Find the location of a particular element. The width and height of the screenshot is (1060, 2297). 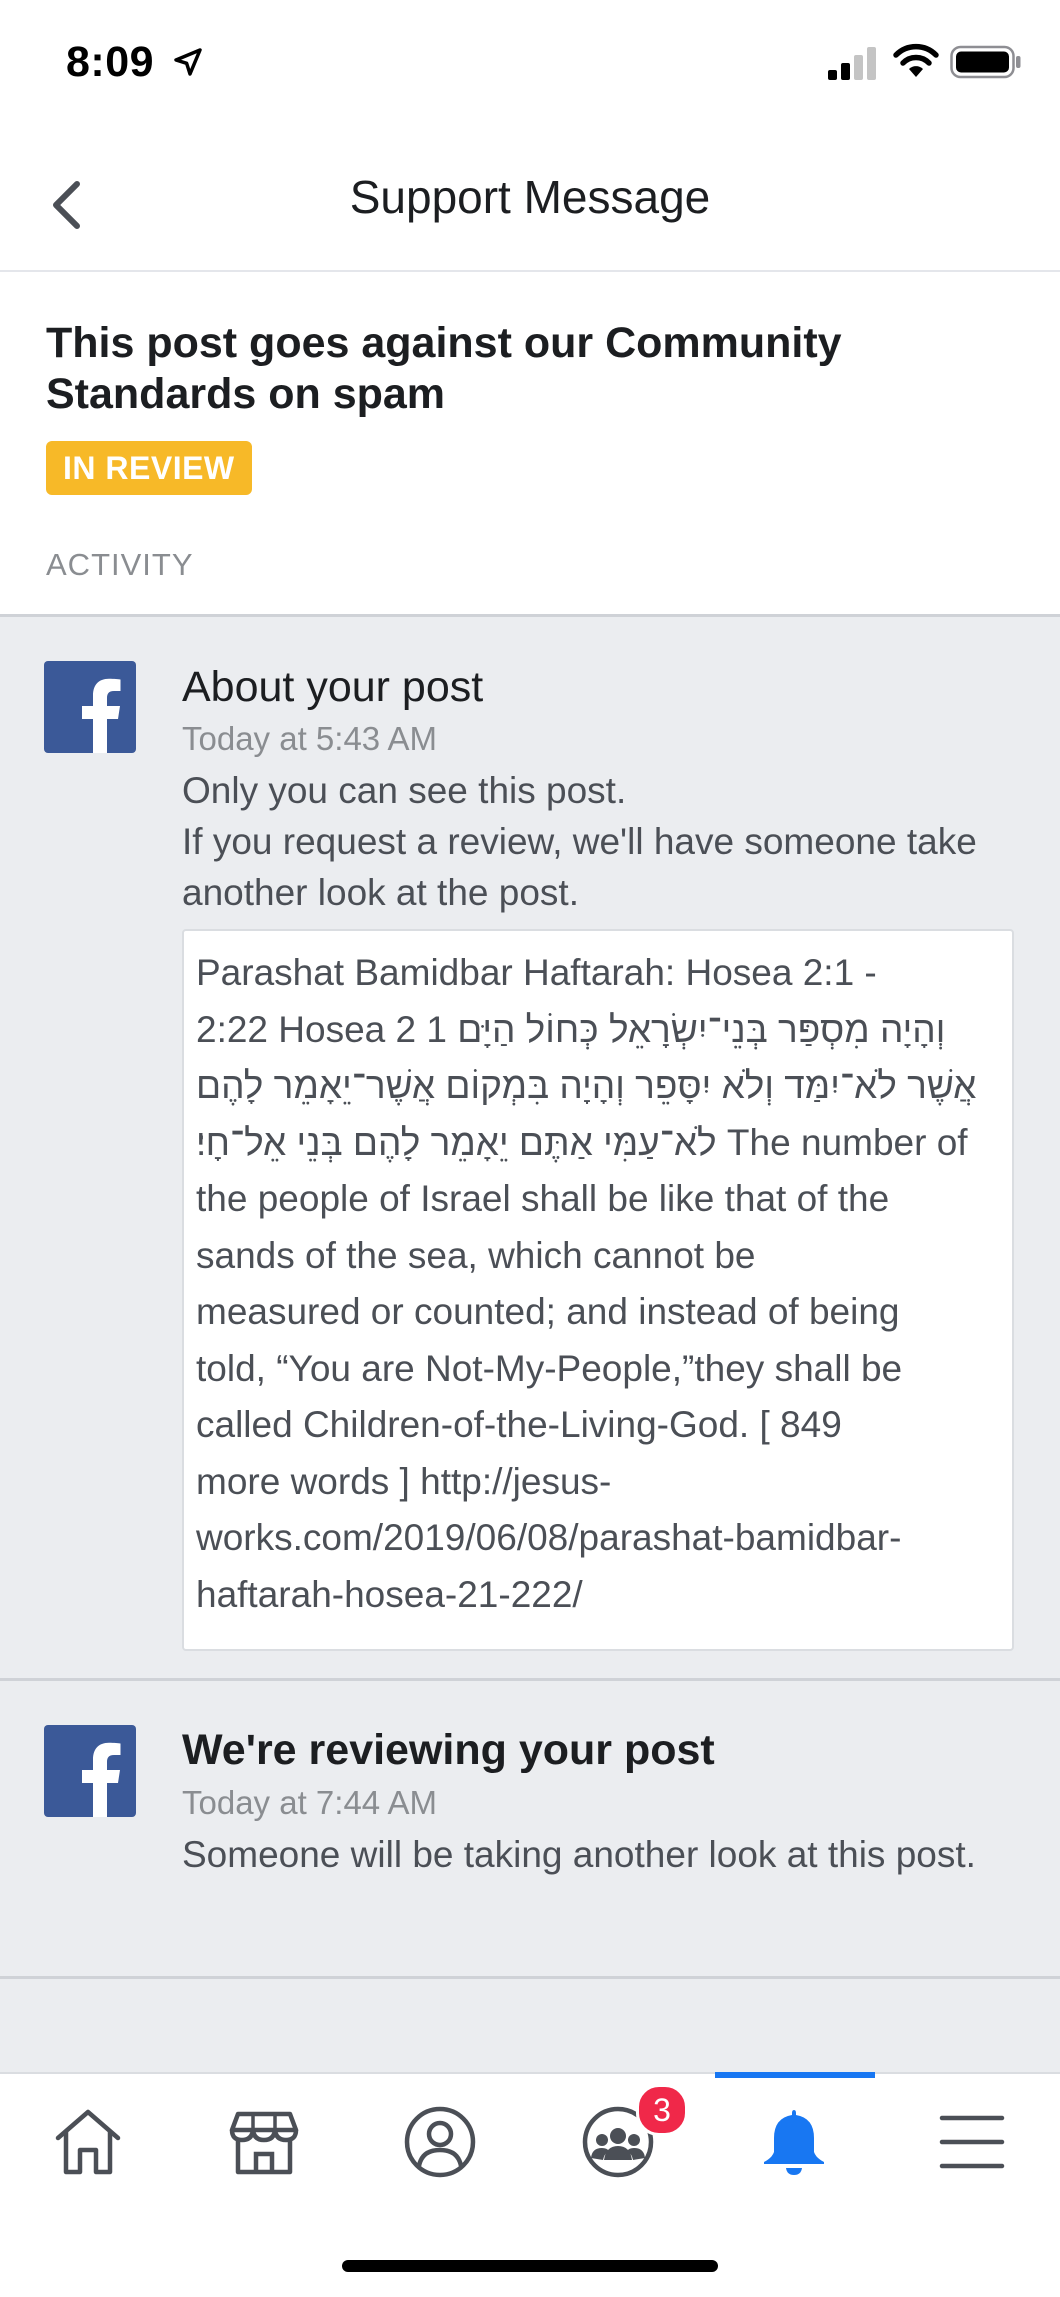

home-indicator is located at coordinates (530, 2266).